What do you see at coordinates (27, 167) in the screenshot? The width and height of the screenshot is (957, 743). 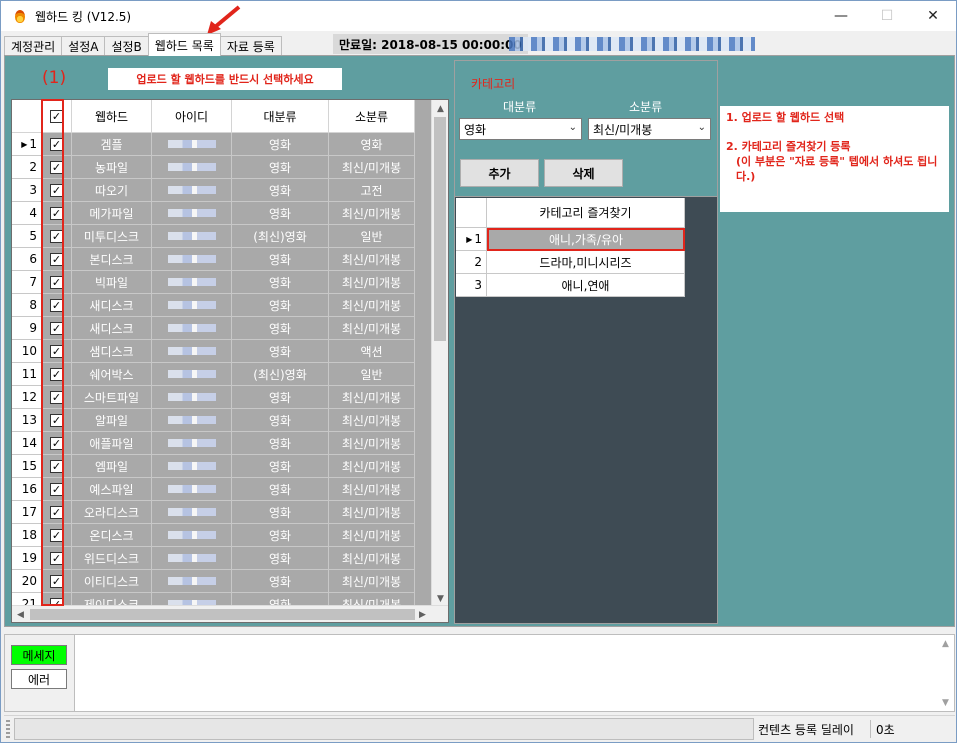 I see `row-header: 2` at bounding box center [27, 167].